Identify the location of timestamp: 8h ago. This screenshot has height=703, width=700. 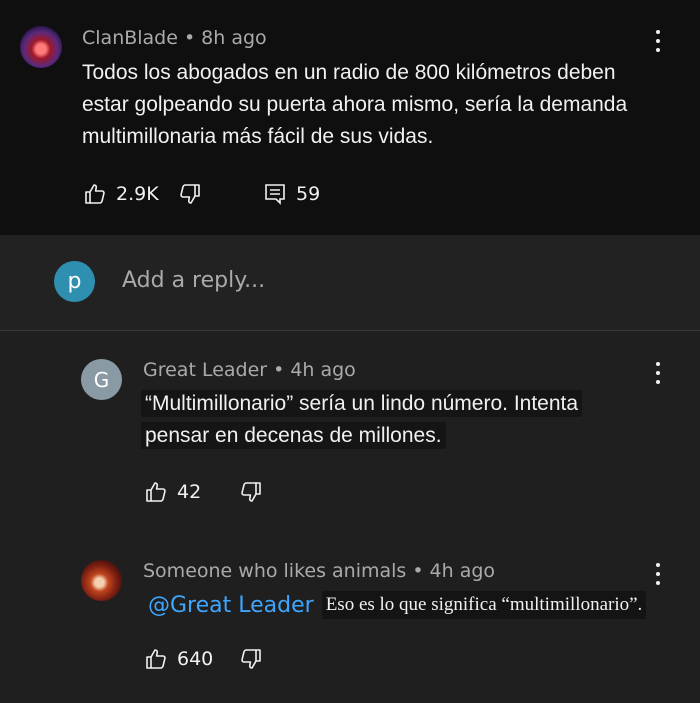
(234, 38).